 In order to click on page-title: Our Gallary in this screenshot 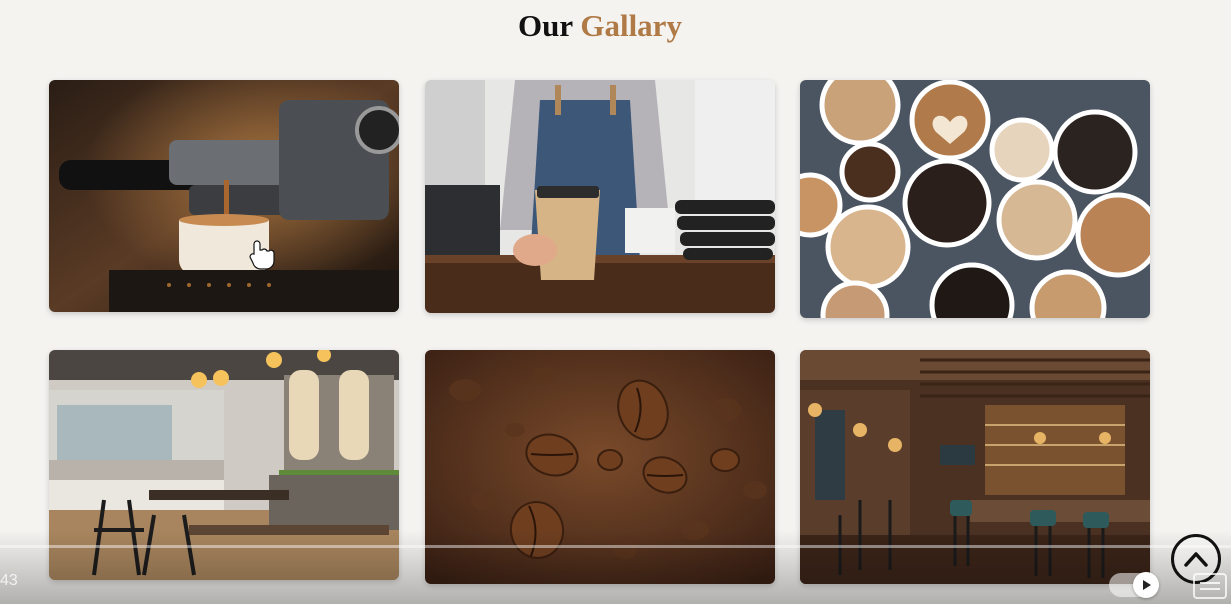, I will do `click(600, 26)`.